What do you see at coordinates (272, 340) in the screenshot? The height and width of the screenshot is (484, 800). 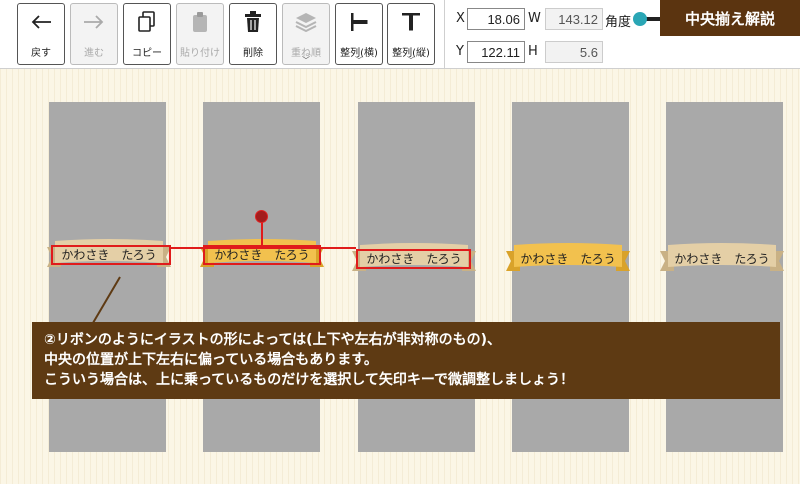 I see `callout-line-1: ②リボンのようにイラストの形によっては(上下や左右が非対称のもの)、` at bounding box center [272, 340].